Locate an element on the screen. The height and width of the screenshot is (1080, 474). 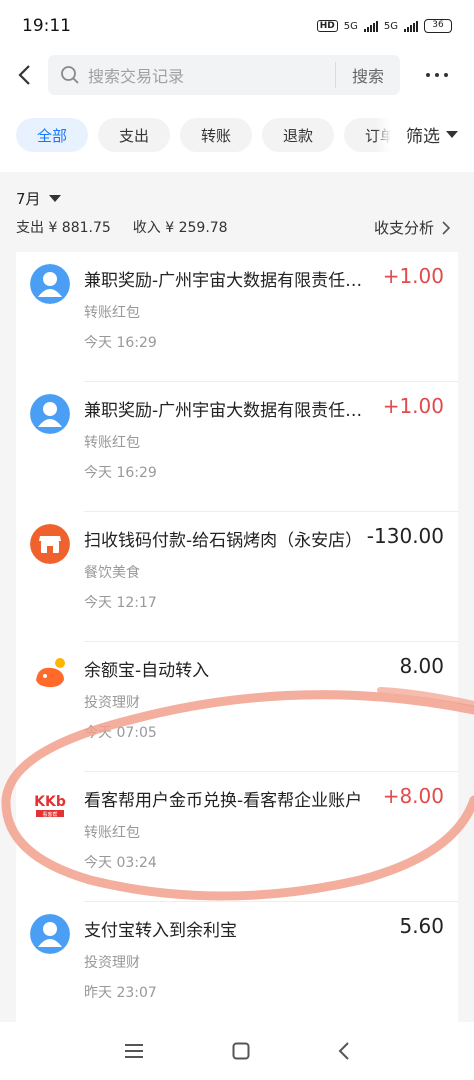
month-selector: 7月 is located at coordinates (38, 198).